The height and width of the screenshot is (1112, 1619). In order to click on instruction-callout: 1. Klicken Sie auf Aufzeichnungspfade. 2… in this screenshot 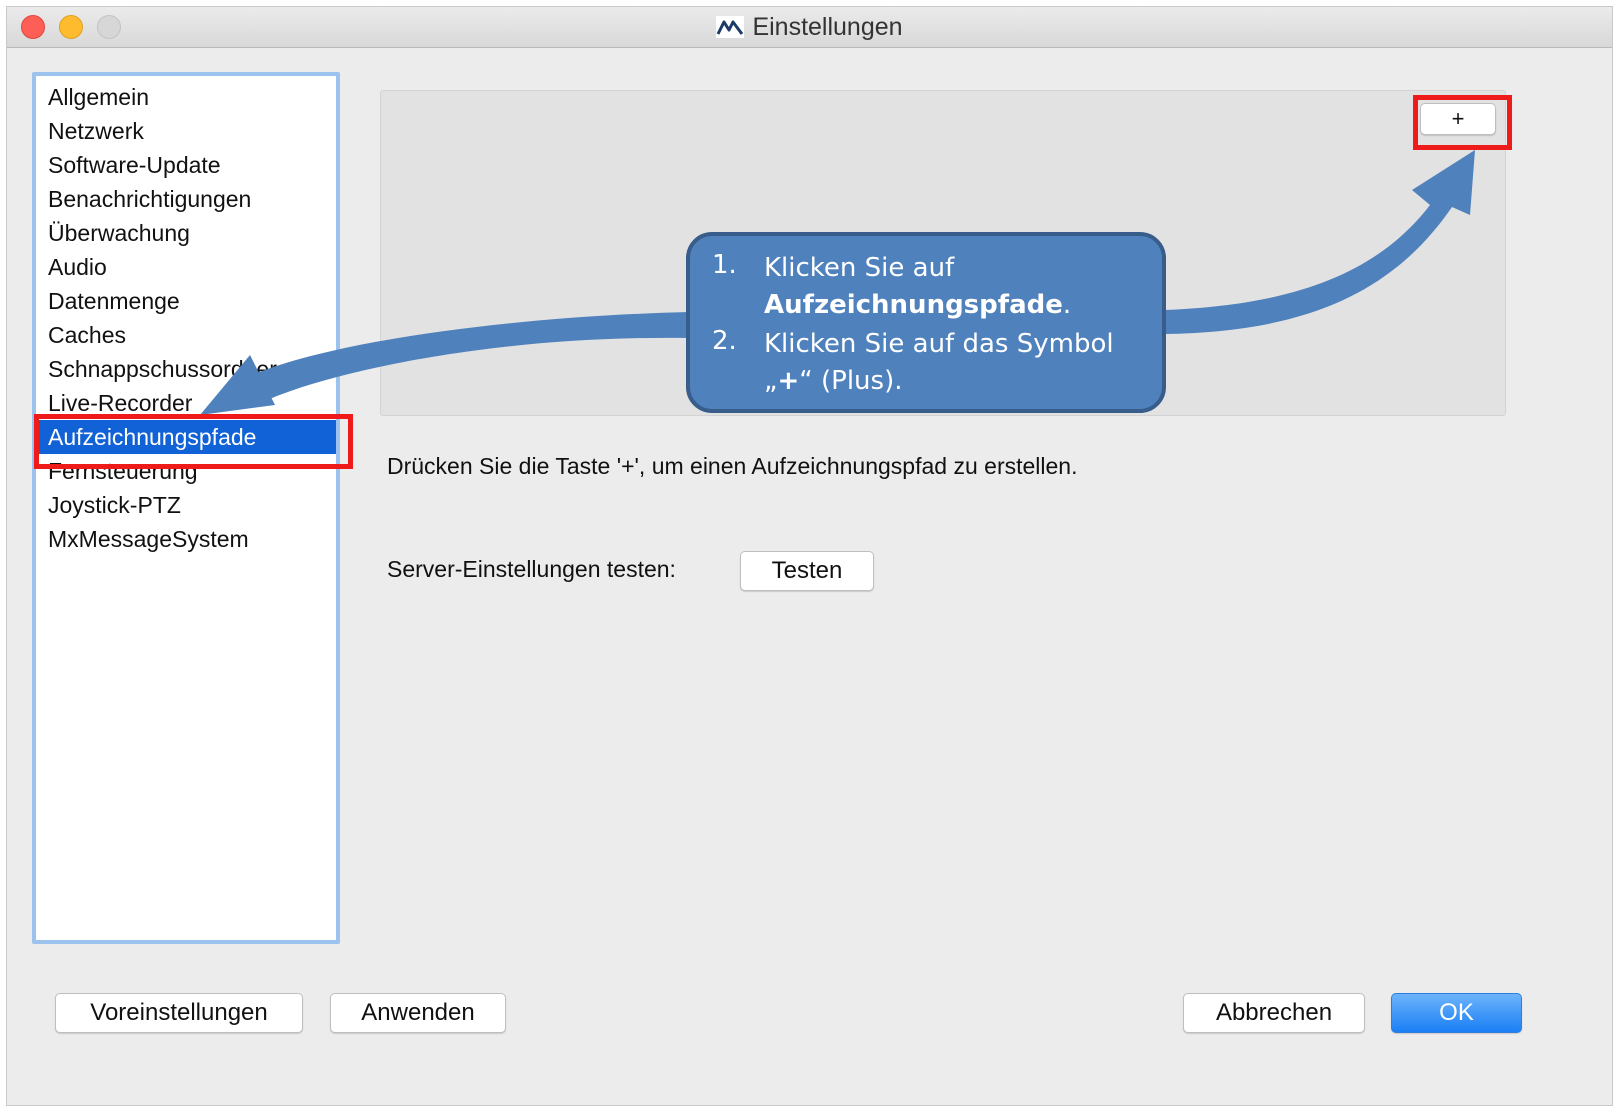, I will do `click(926, 322)`.